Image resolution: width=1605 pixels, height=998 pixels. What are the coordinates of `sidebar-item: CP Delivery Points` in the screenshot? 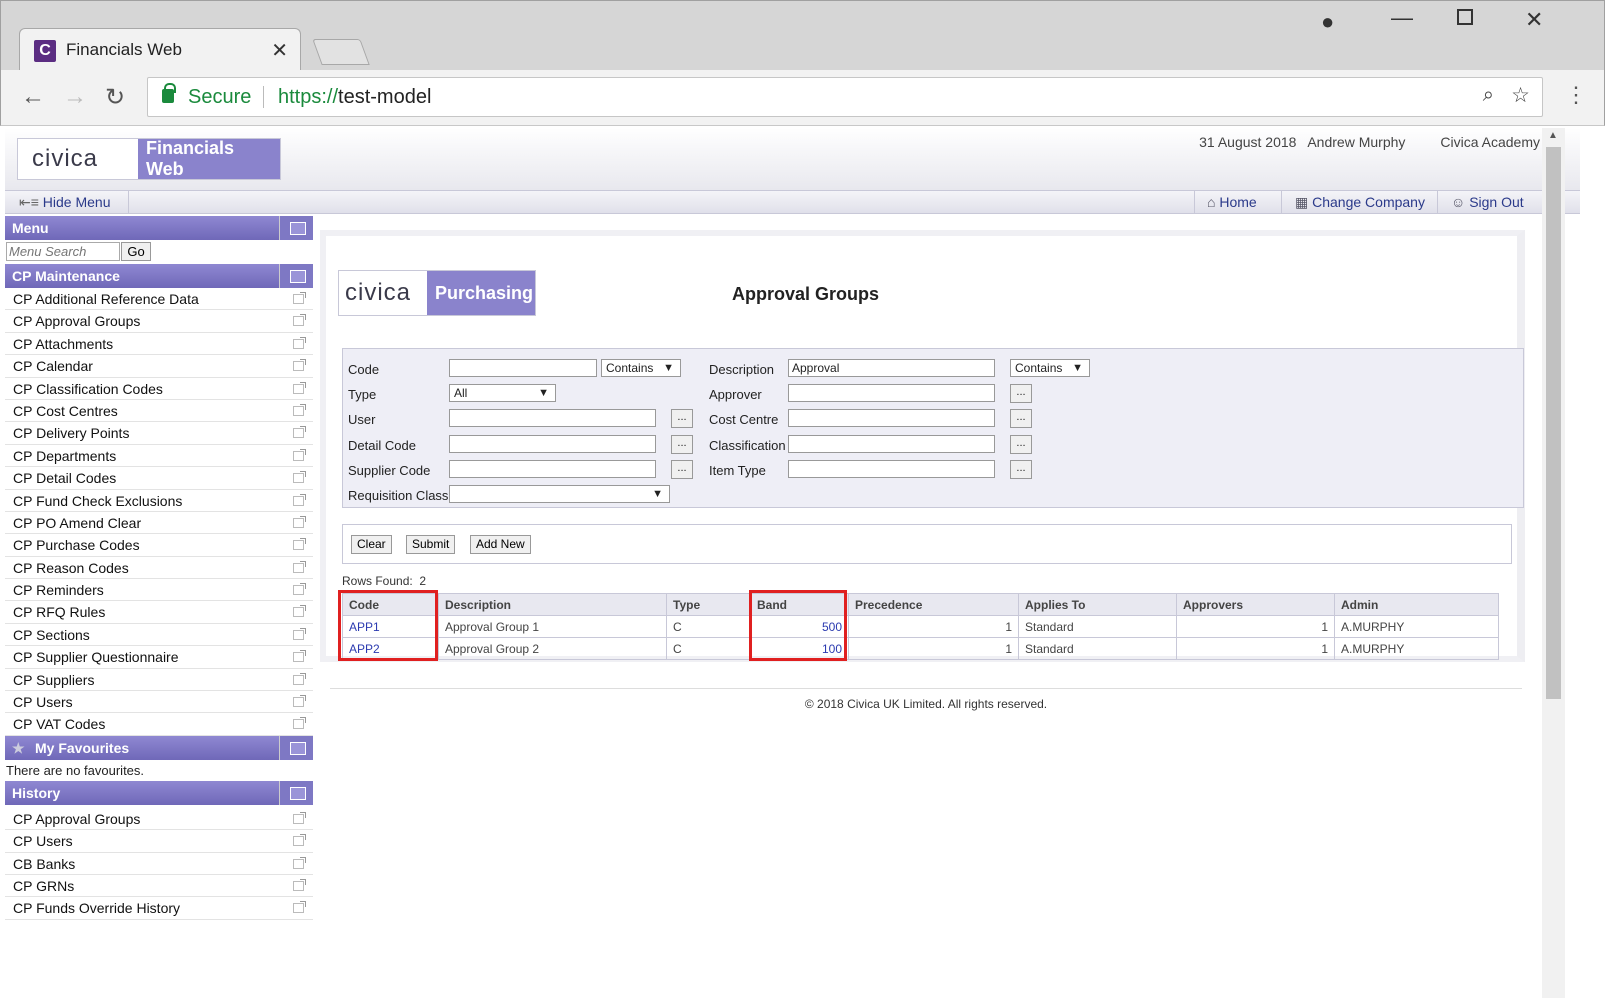 It's located at (159, 433).